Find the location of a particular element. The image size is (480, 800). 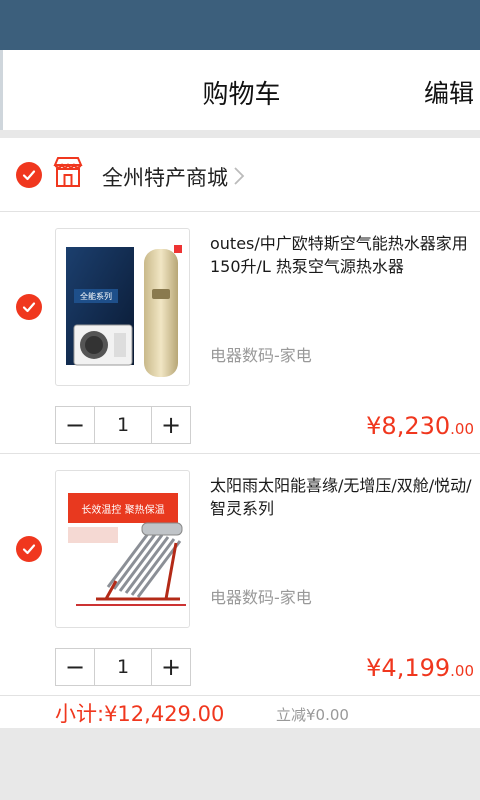

subtotal: 小计:¥12,429.00 is located at coordinates (140, 714).